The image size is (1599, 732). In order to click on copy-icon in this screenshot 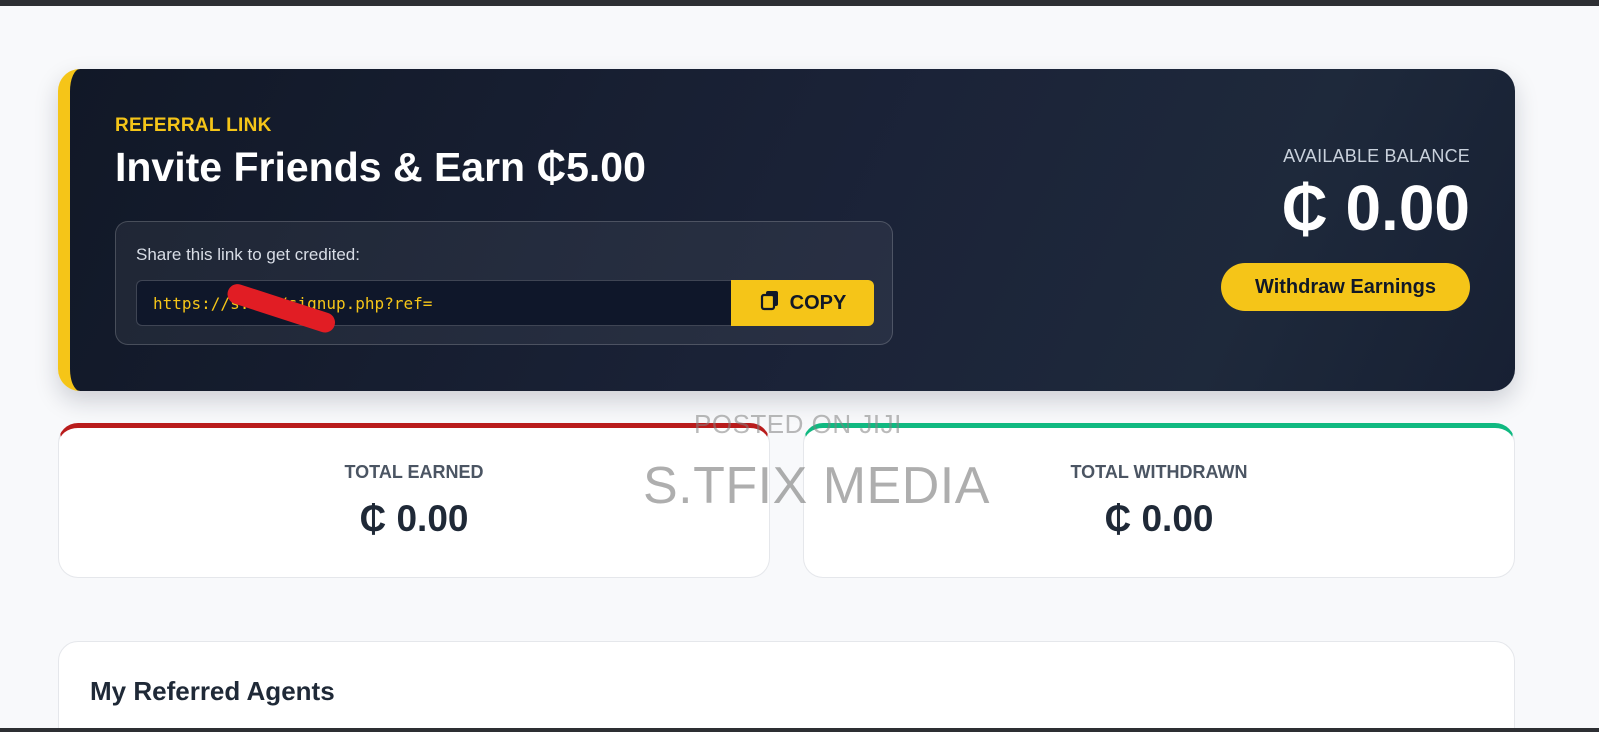, I will do `click(770, 303)`.